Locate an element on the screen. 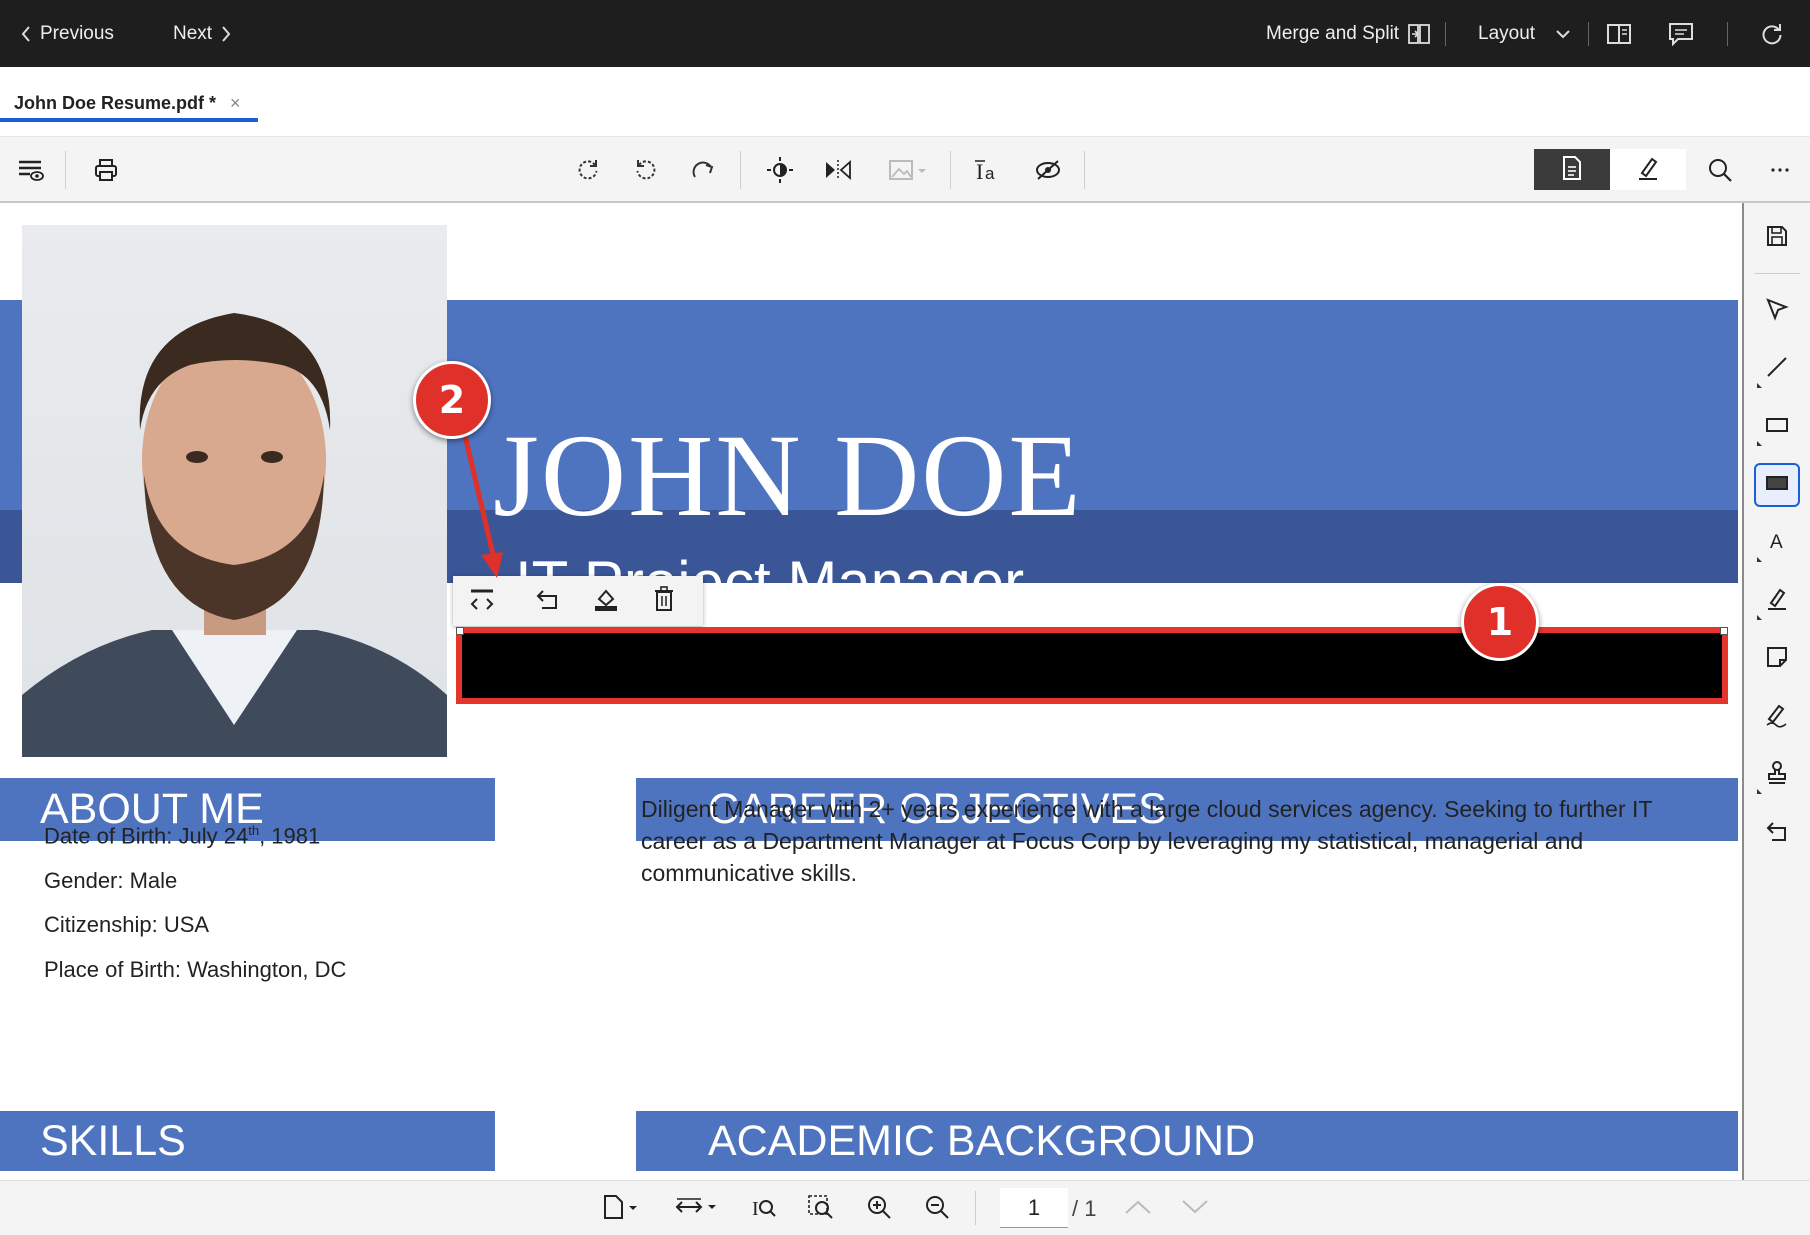 Image resolution: width=1810 pixels, height=1235 pixels. print-icon is located at coordinates (106, 170).